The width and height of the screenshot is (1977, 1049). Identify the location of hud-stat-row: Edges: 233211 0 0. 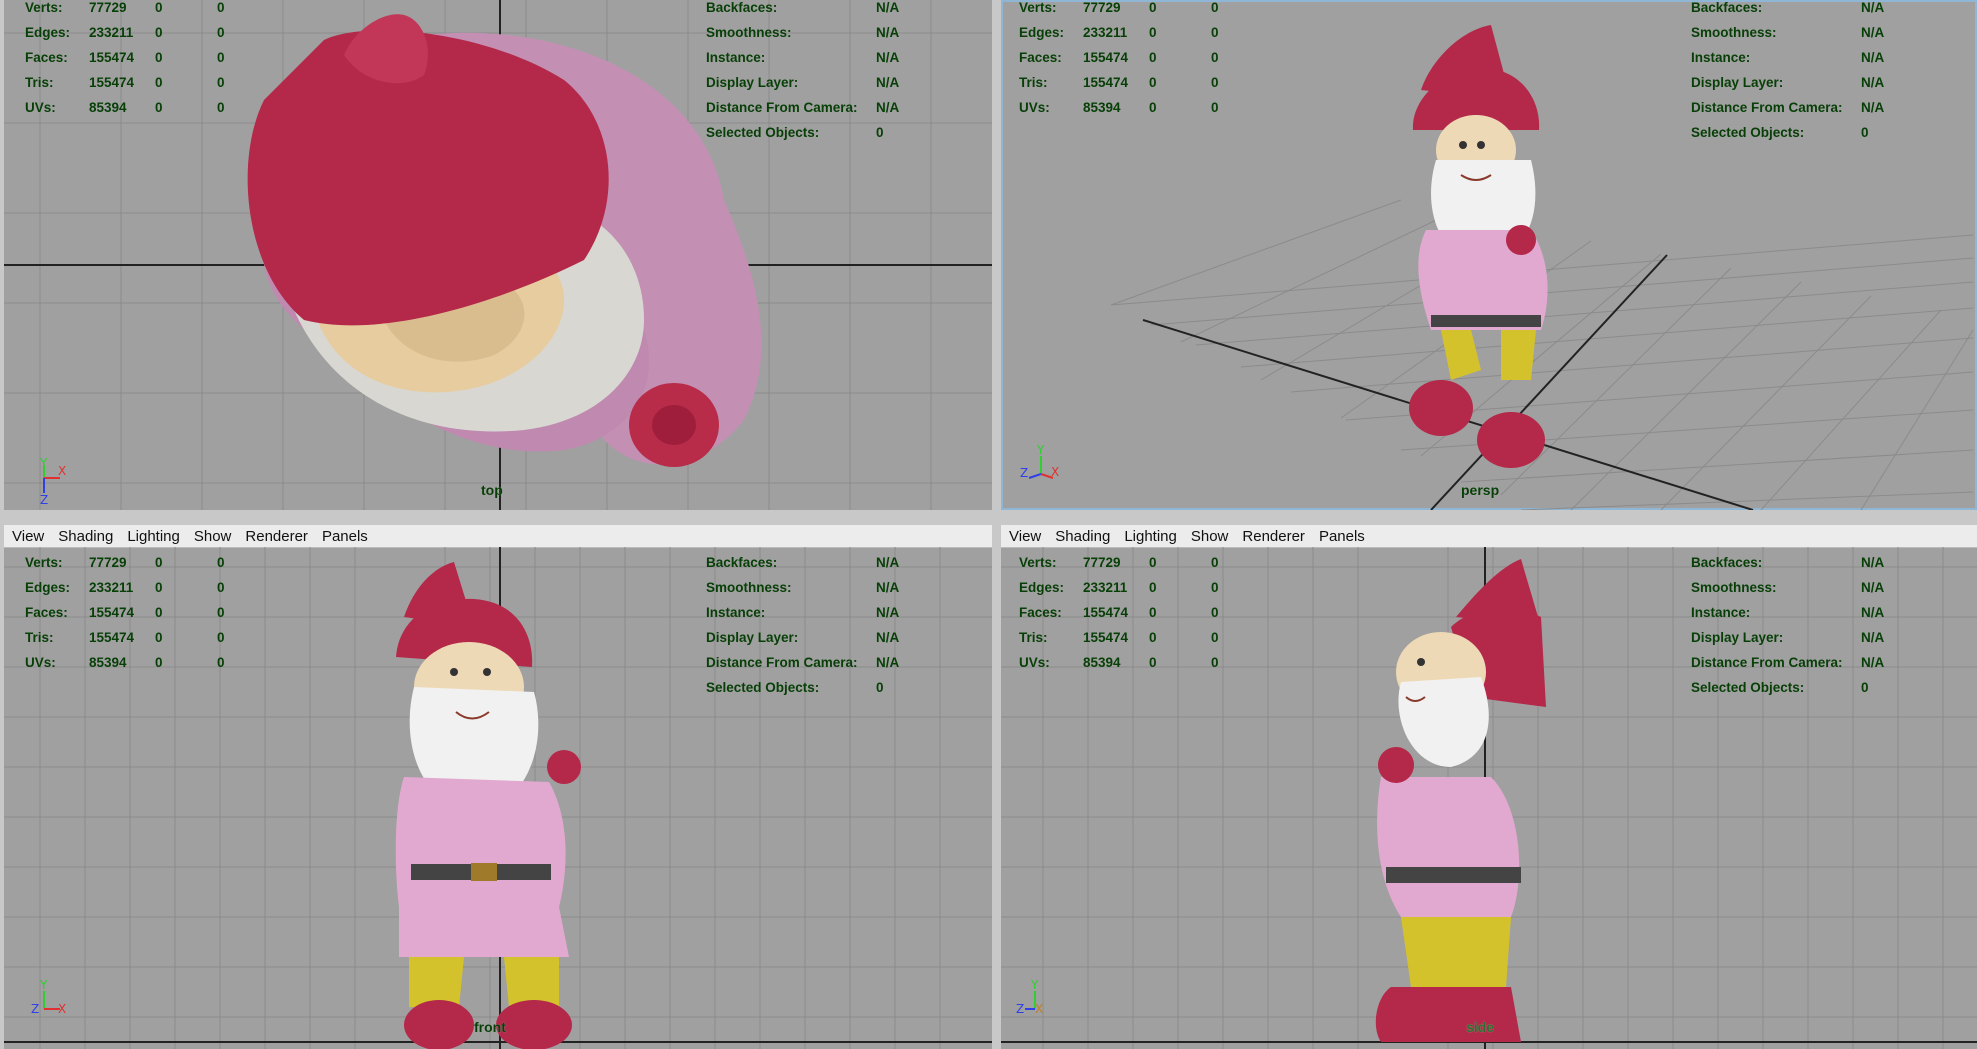
(1149, 32).